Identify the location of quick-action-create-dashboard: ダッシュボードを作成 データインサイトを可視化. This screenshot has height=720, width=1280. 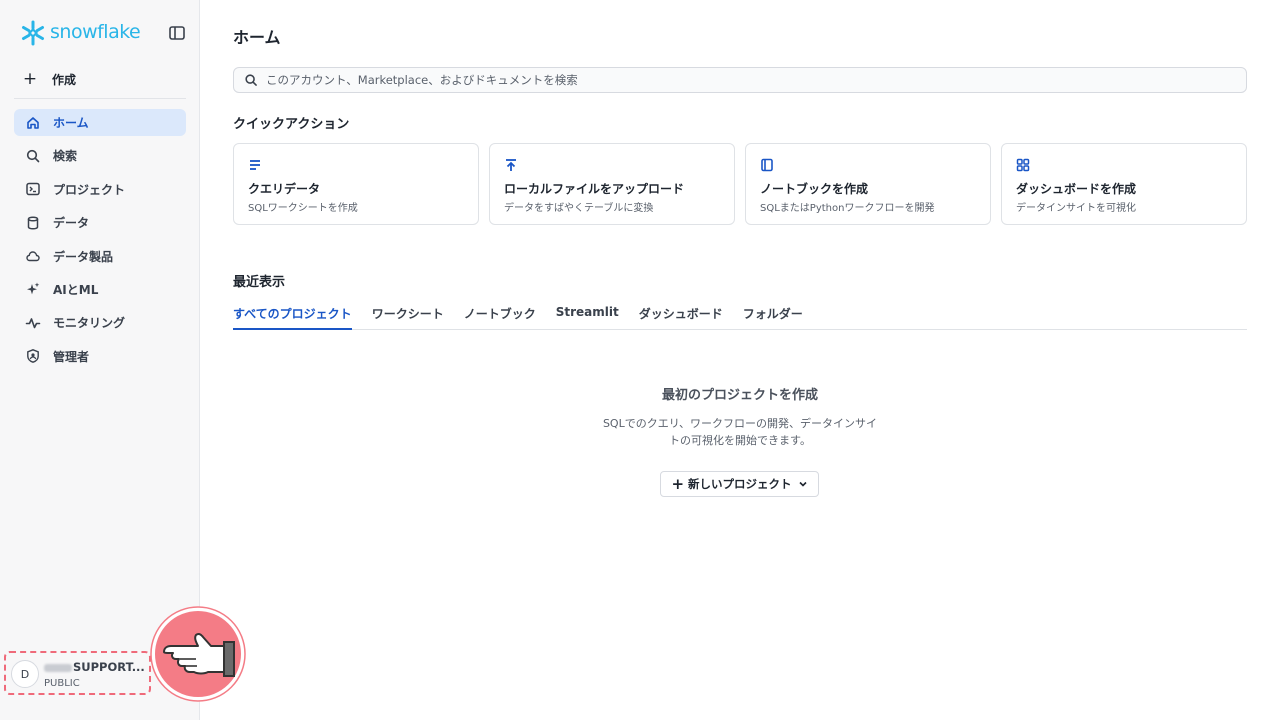
(1124, 184).